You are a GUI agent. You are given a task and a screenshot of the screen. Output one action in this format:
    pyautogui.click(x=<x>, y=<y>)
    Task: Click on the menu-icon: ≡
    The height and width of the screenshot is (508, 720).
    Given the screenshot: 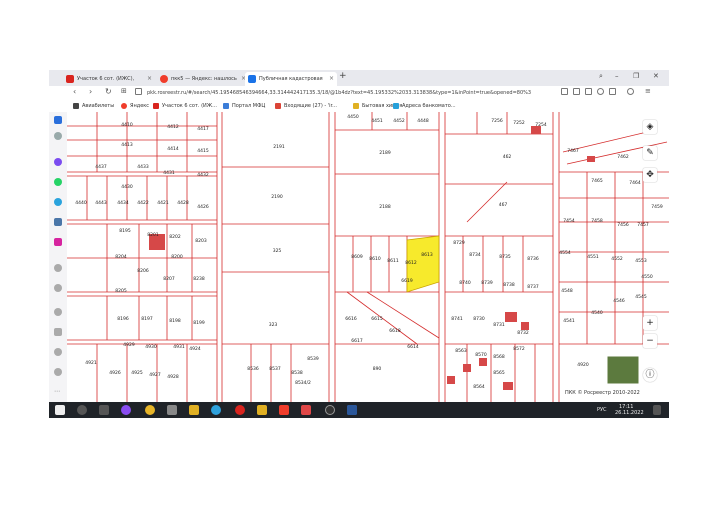 What is the action you would take?
    pyautogui.click(x=648, y=91)
    